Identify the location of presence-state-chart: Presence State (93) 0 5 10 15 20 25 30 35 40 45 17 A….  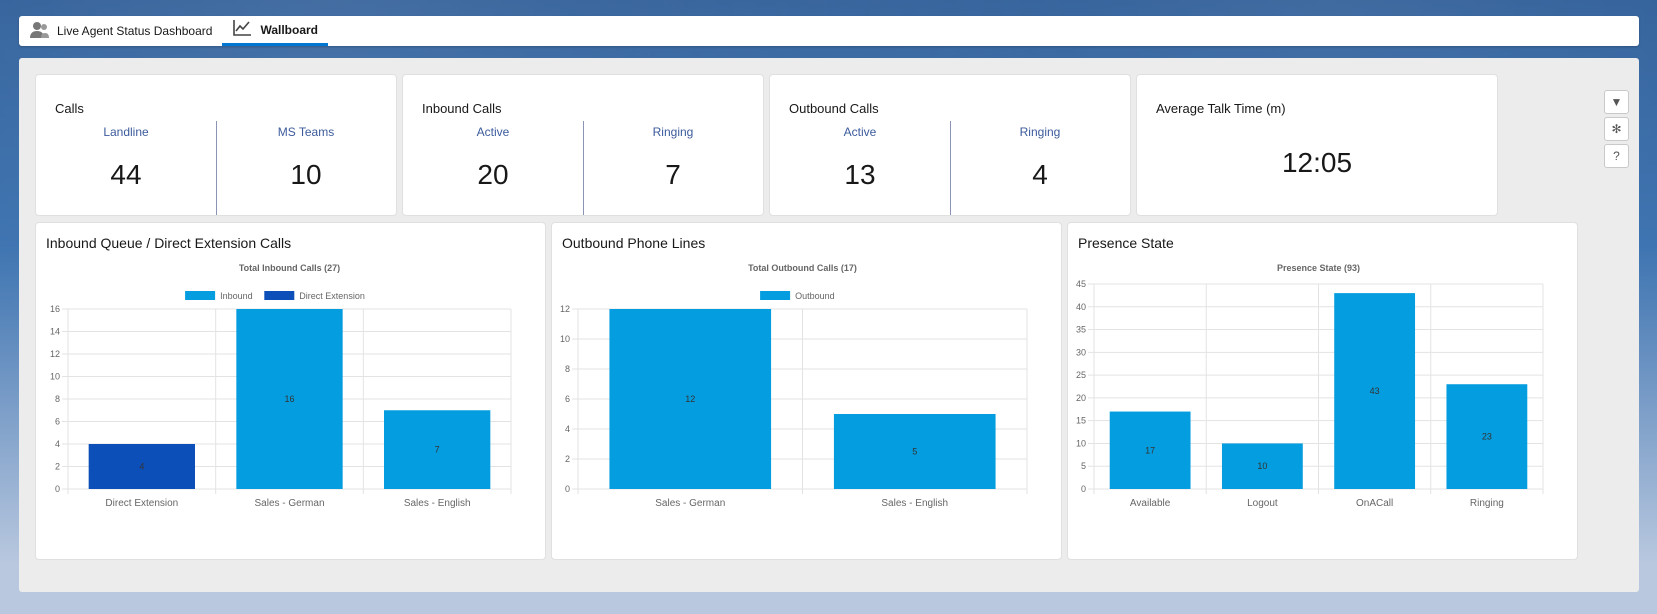
(1310, 386).